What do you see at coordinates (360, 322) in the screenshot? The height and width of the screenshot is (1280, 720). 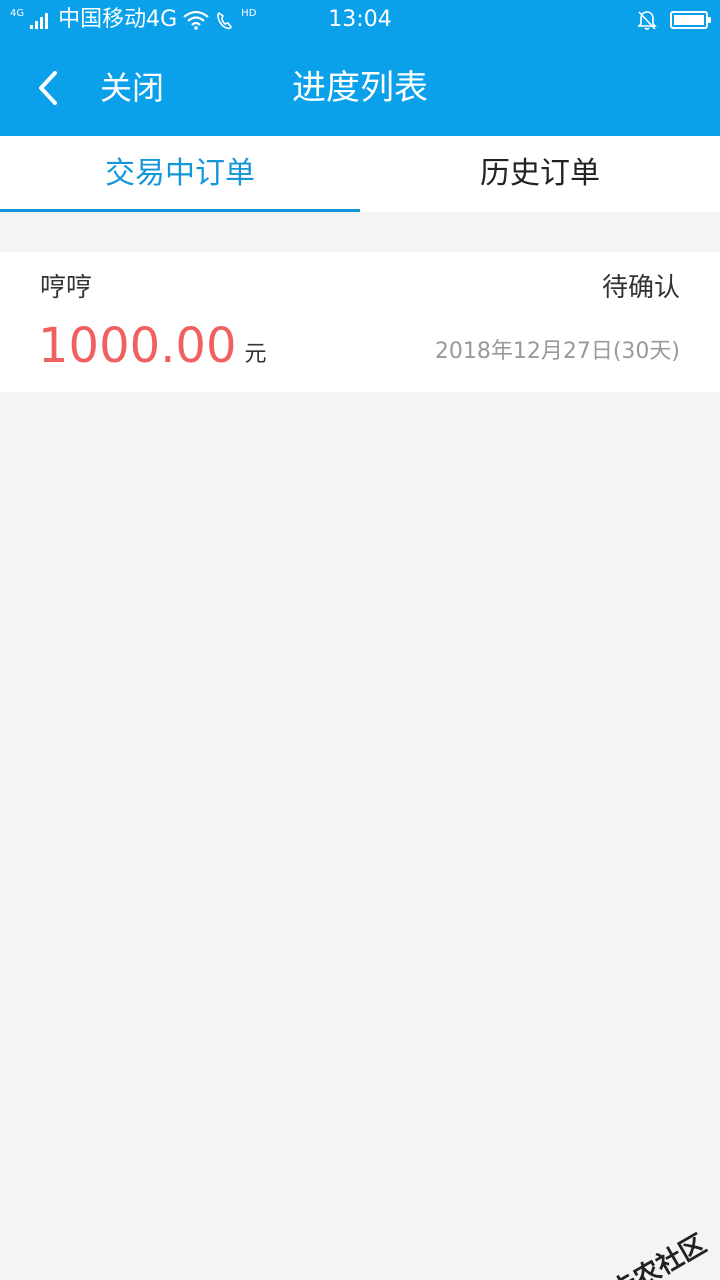 I see `order-card: 哼哼 待确认 1000.00 元 2018年12月27日(30天)` at bounding box center [360, 322].